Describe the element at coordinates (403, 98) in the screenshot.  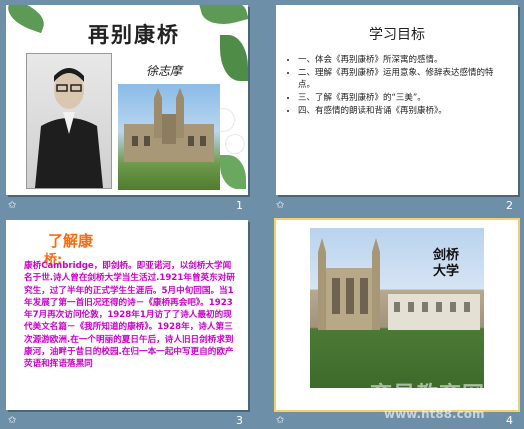
I see `list-item: 三、了解《再别康桥》的“三美”。` at that location.